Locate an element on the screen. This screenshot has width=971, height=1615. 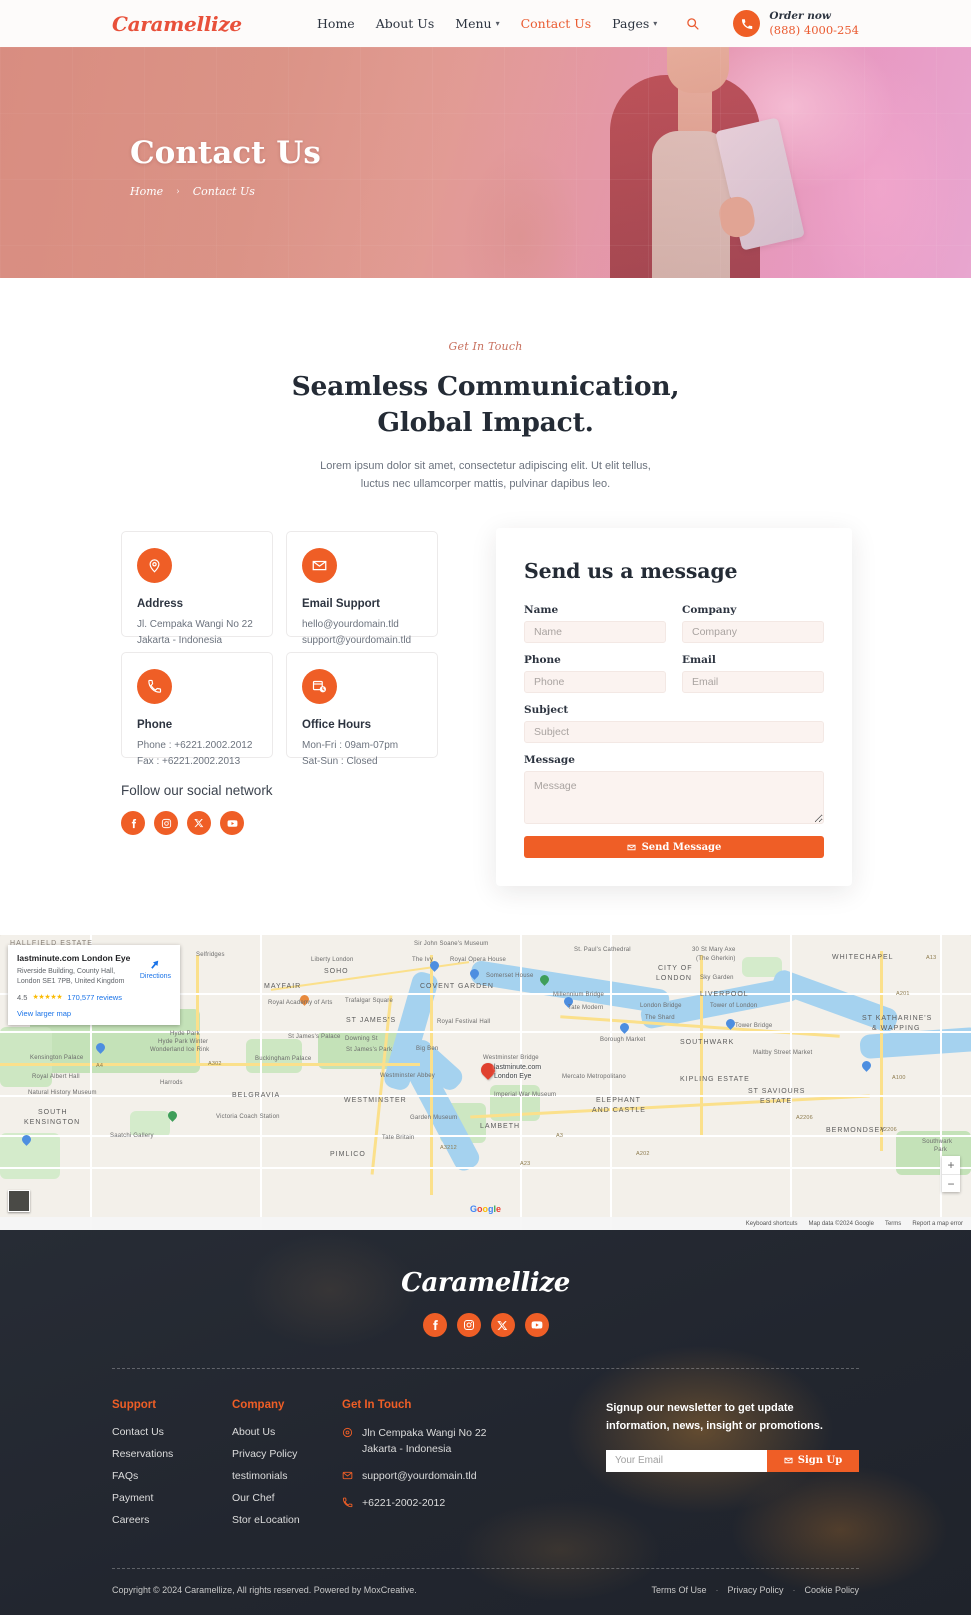
card-line-1: hello@yourdomain.tld is located at coordinates (362, 625).